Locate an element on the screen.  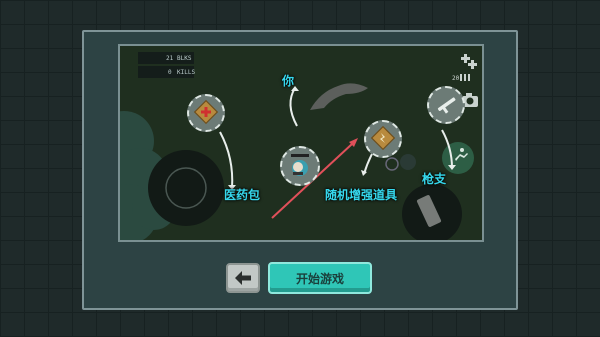
back-button is located at coordinates (243, 278).